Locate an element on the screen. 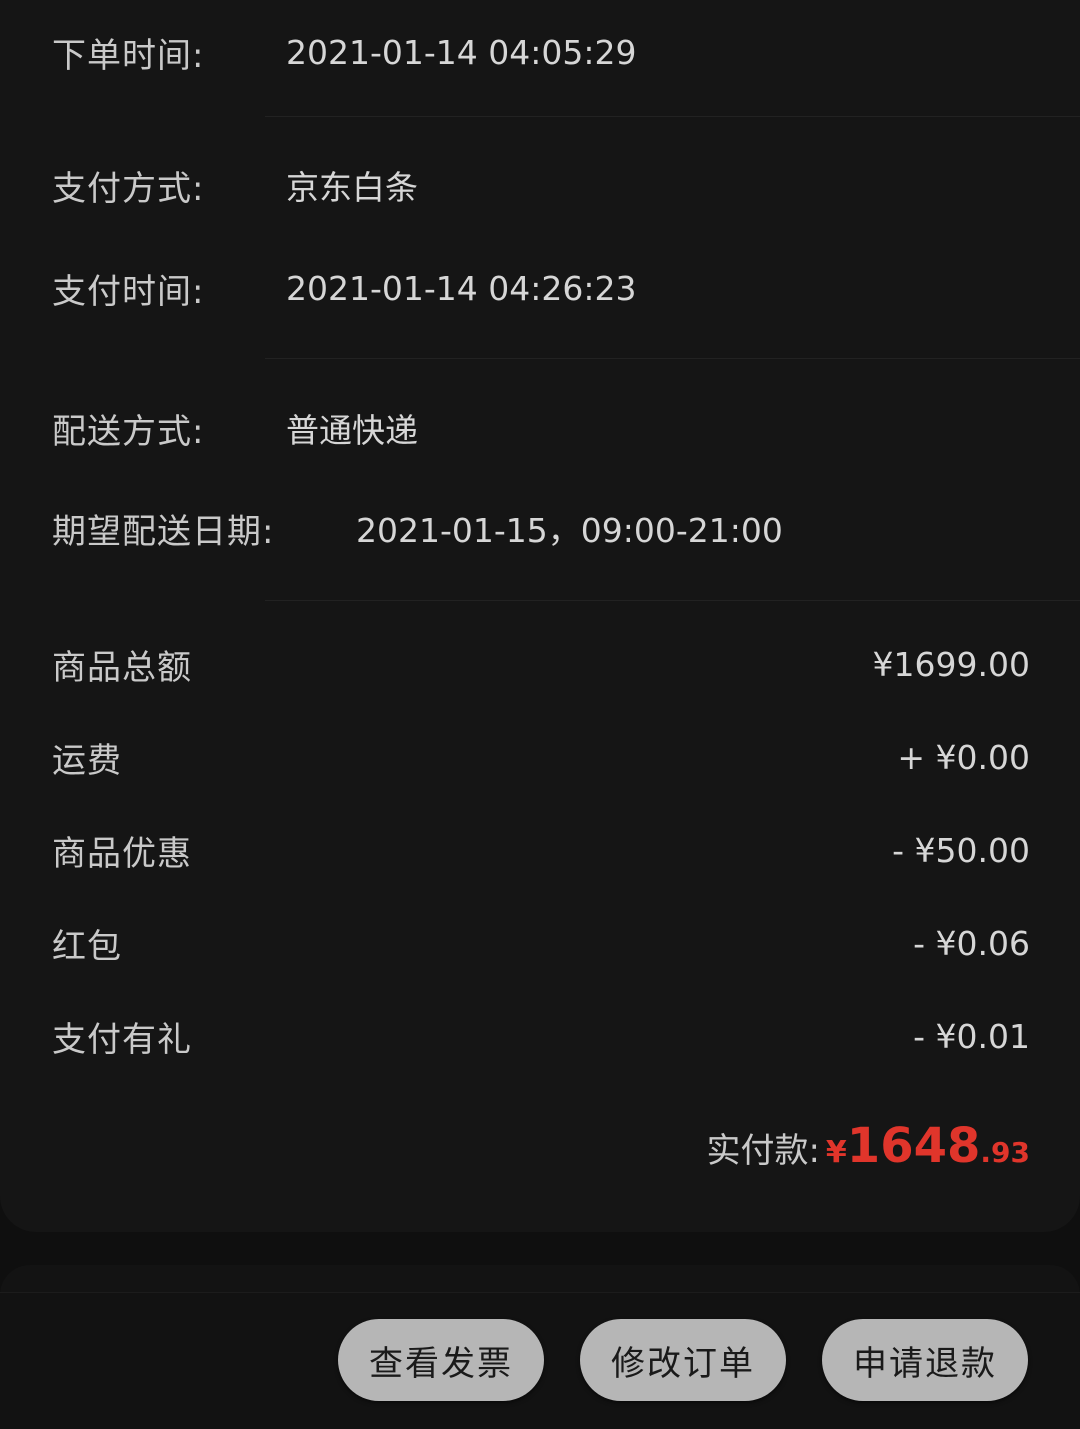  pay-method-row: 支付方式: 京东白条 is located at coordinates (541, 185).